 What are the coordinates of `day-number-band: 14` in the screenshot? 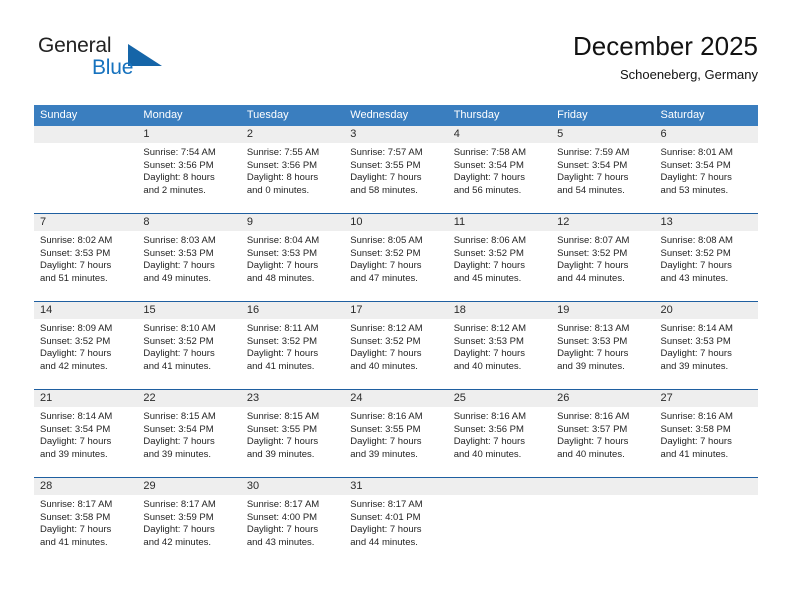 It's located at (86, 310).